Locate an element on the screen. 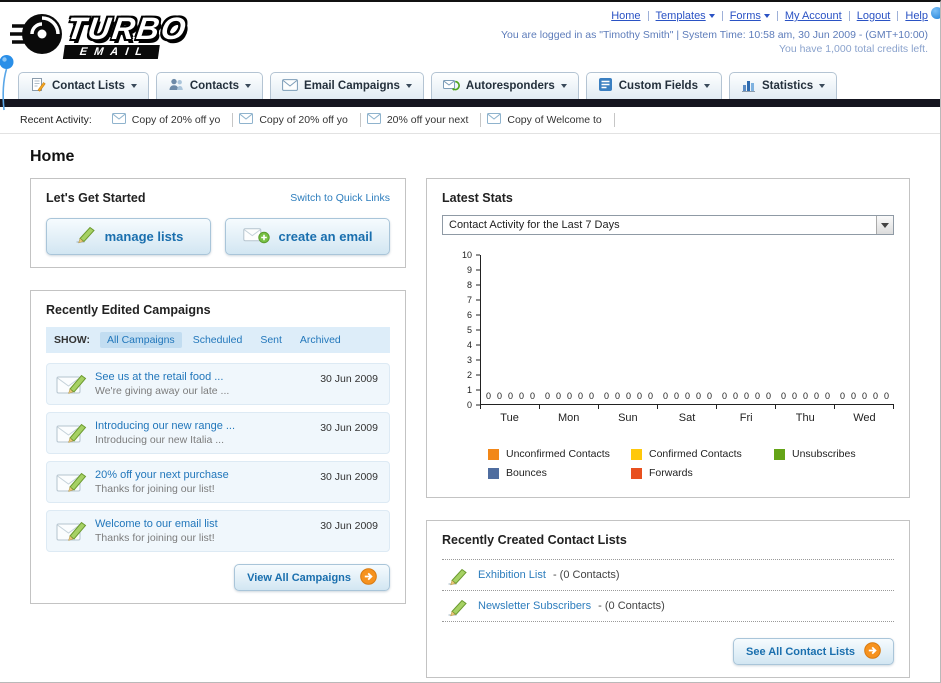 The height and width of the screenshot is (683, 941). tab-statistics: Statistics is located at coordinates (783, 85).